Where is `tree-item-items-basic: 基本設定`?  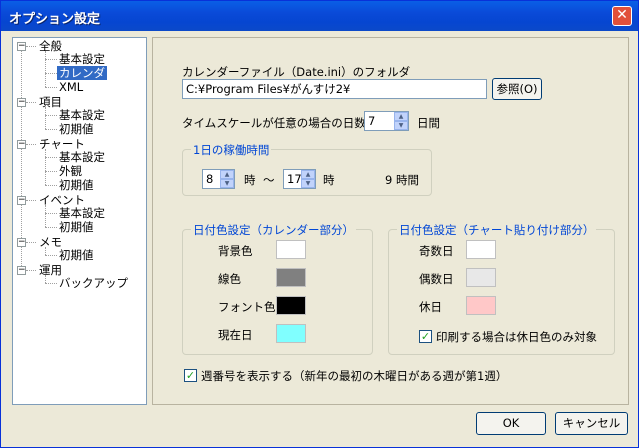
tree-item-items-basic: 基本設定 is located at coordinates (82, 115).